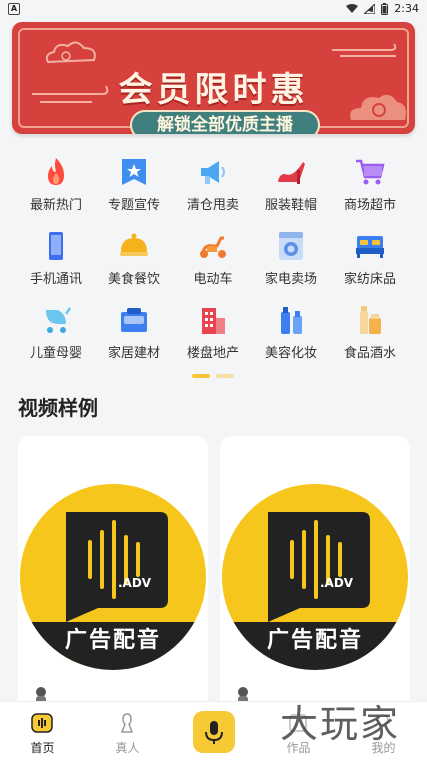 The width and height of the screenshot is (427, 760). I want to click on watermark-logo: 大玩家, so click(340, 724).